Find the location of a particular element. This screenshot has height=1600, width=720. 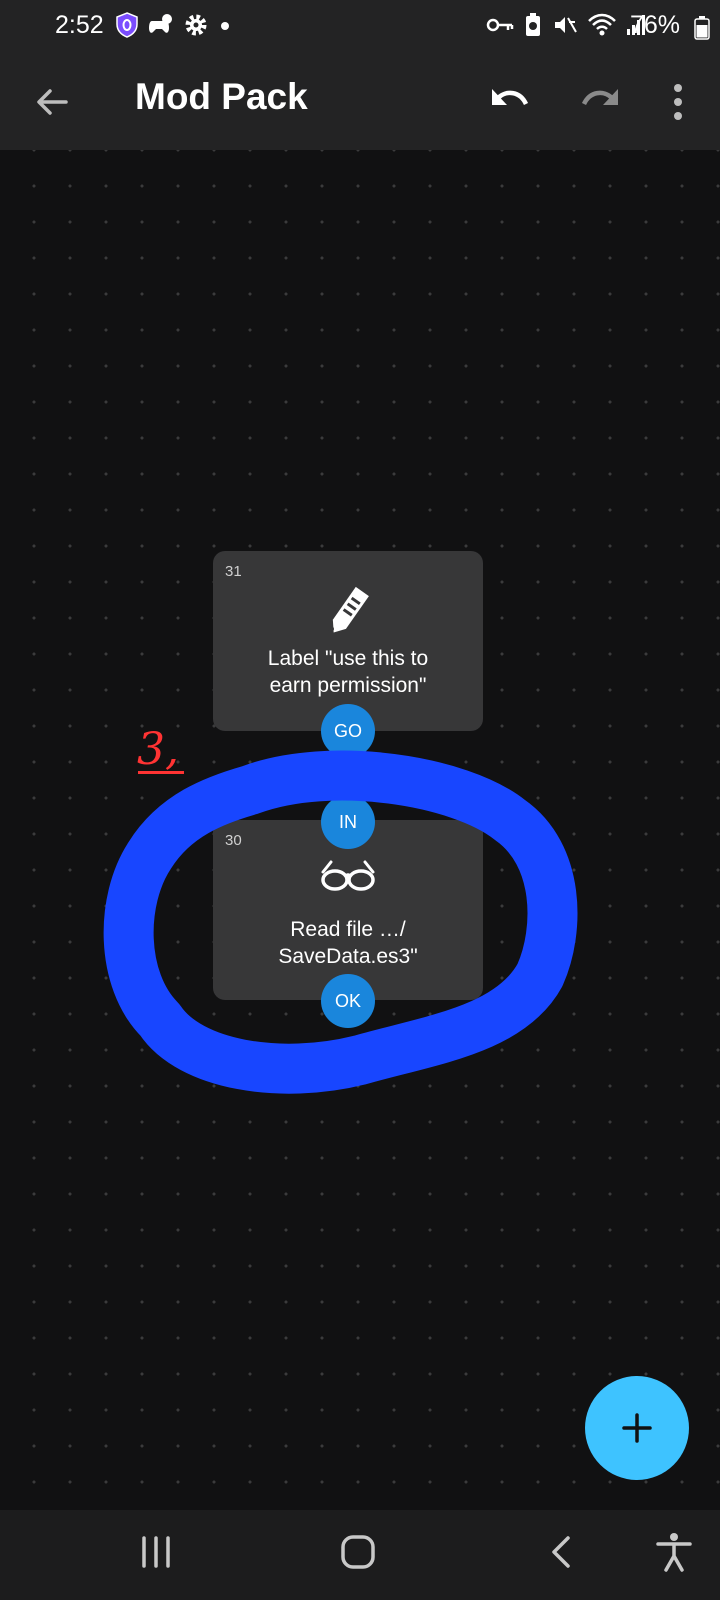

annotation-underline is located at coordinates (161, 772).